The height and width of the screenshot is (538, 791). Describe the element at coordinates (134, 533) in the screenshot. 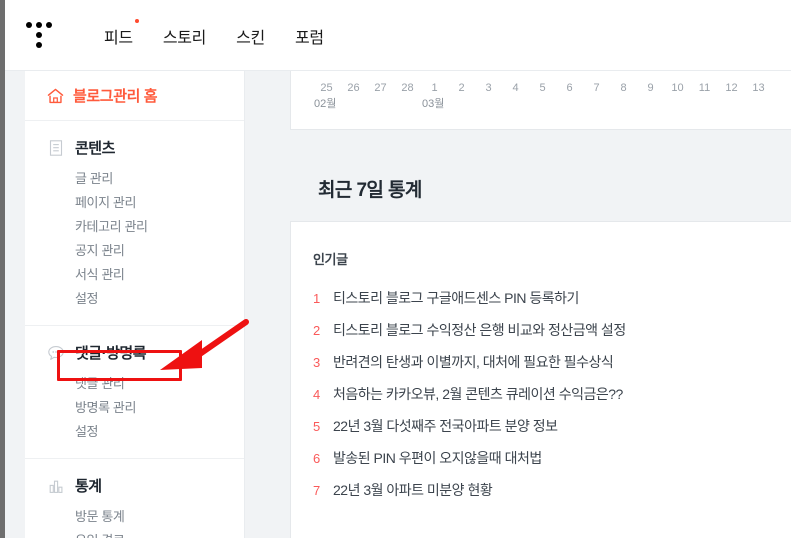

I see `sidebar-item-referrer-path: 유입 경로` at that location.